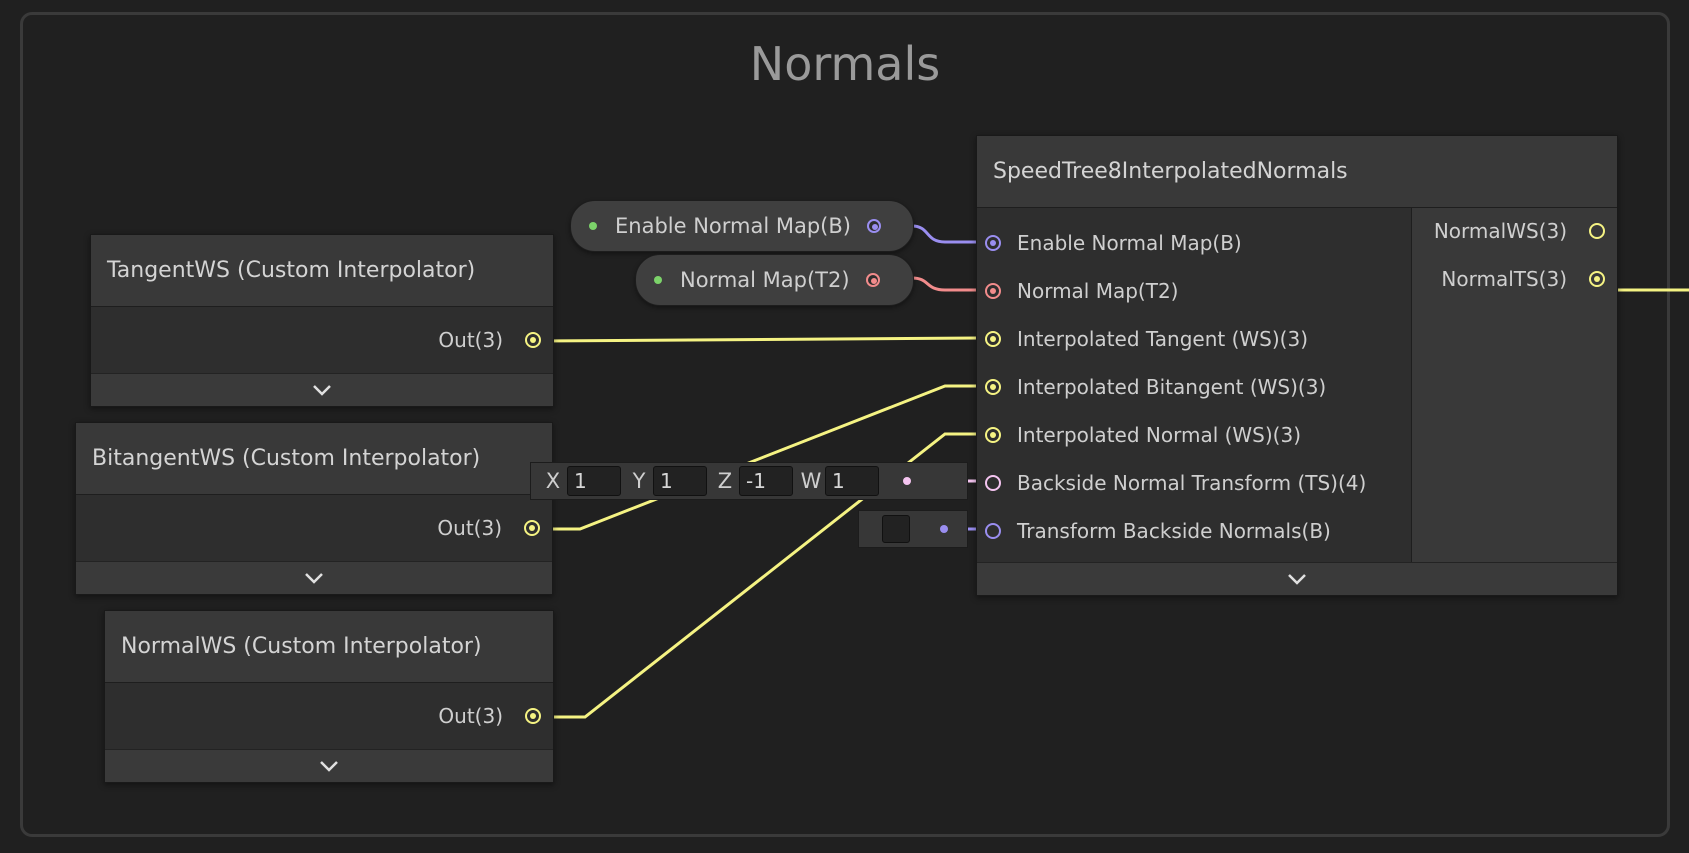 The width and height of the screenshot is (1689, 853). What do you see at coordinates (759, 457) in the screenshot?
I see `wire-bitangent` at bounding box center [759, 457].